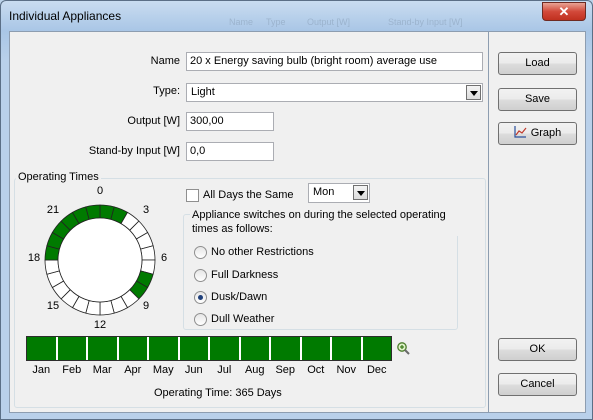  What do you see at coordinates (425, 22) in the screenshot?
I see `ghost-text: Stand-by Input [W]` at bounding box center [425, 22].